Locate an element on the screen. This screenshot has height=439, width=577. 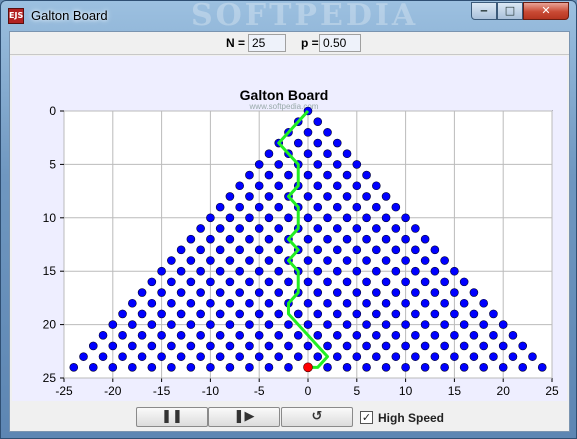
pause-button: ❚❚ is located at coordinates (172, 417).